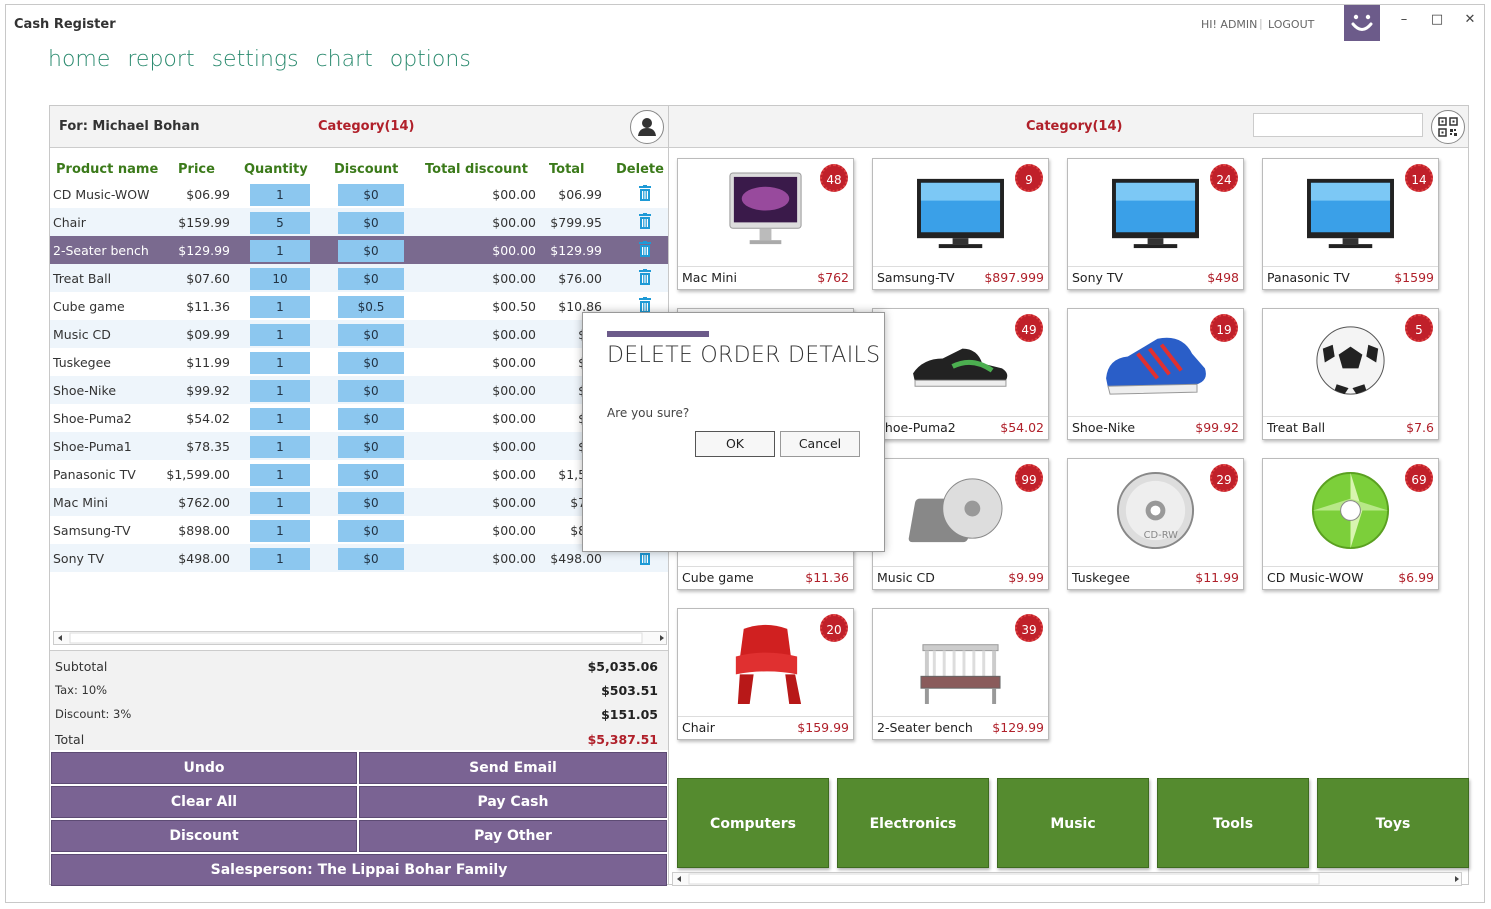 The image size is (1491, 909). I want to click on col-price: Price, so click(196, 169).